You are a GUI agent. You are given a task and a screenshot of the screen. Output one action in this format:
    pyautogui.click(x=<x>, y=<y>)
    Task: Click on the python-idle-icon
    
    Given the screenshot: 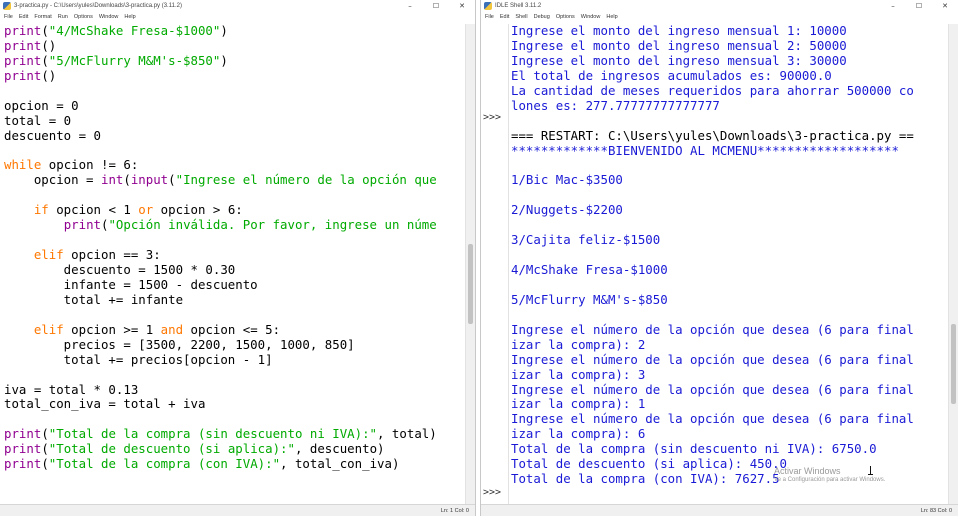 What is the action you would take?
    pyautogui.click(x=488, y=6)
    